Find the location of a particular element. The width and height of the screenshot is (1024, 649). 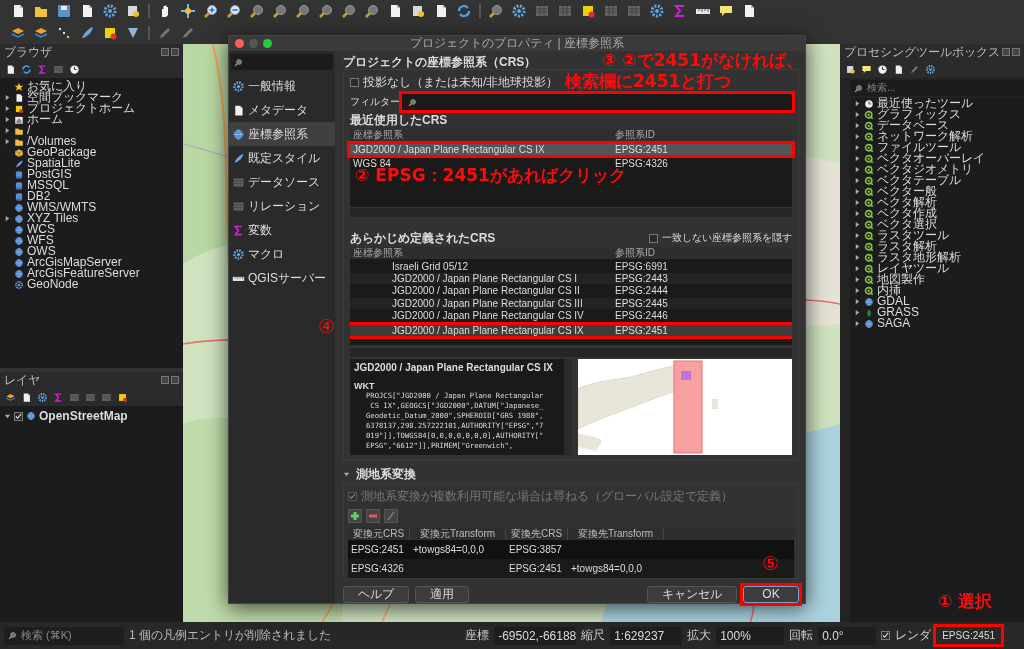

tree-item: グラフィックス is located at coordinates (919, 114).